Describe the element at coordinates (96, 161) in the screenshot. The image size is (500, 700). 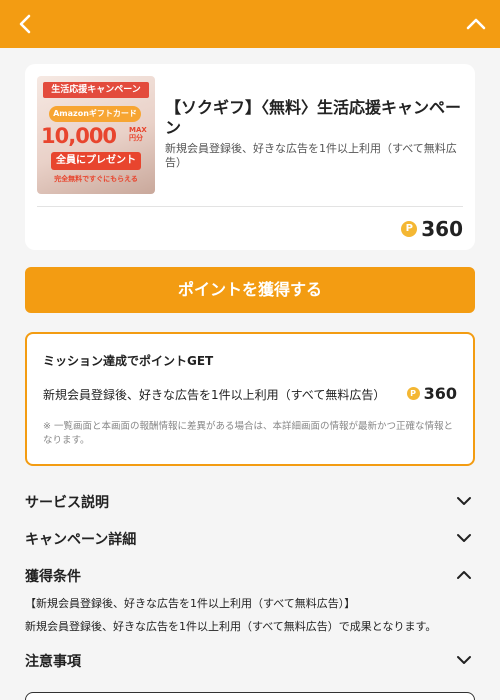
I see `thumb-present: 全員にプレゼント` at that location.